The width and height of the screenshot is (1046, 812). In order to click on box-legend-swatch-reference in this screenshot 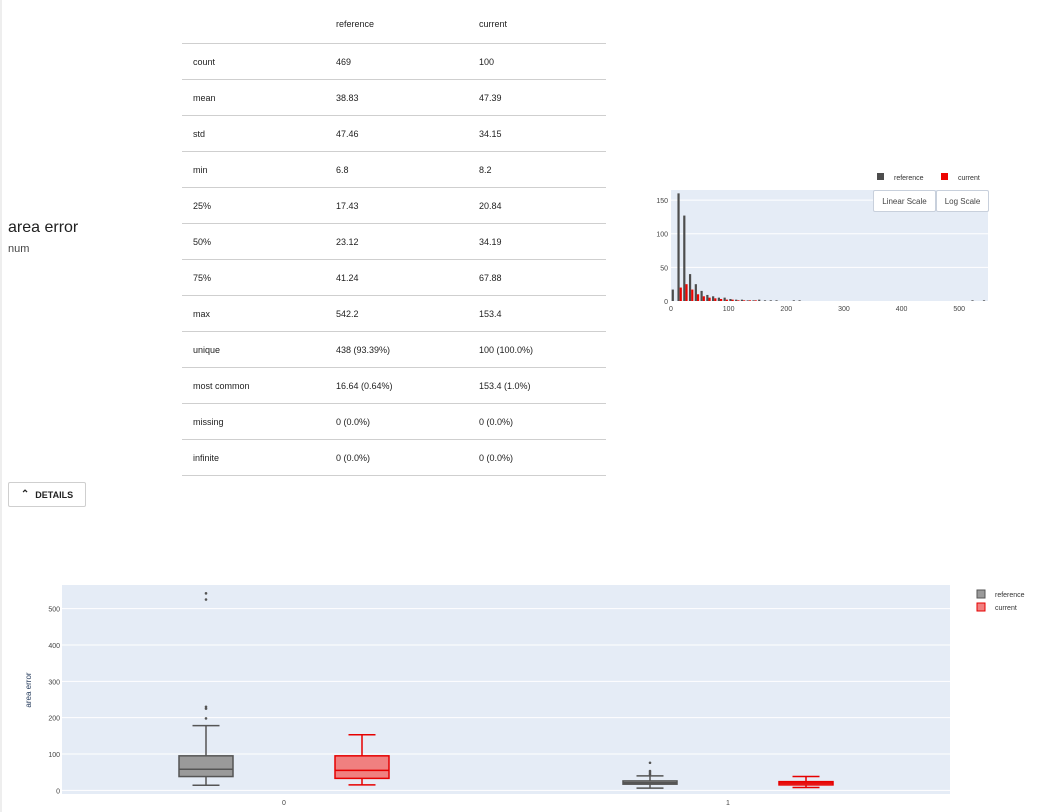, I will do `click(981, 594)`.